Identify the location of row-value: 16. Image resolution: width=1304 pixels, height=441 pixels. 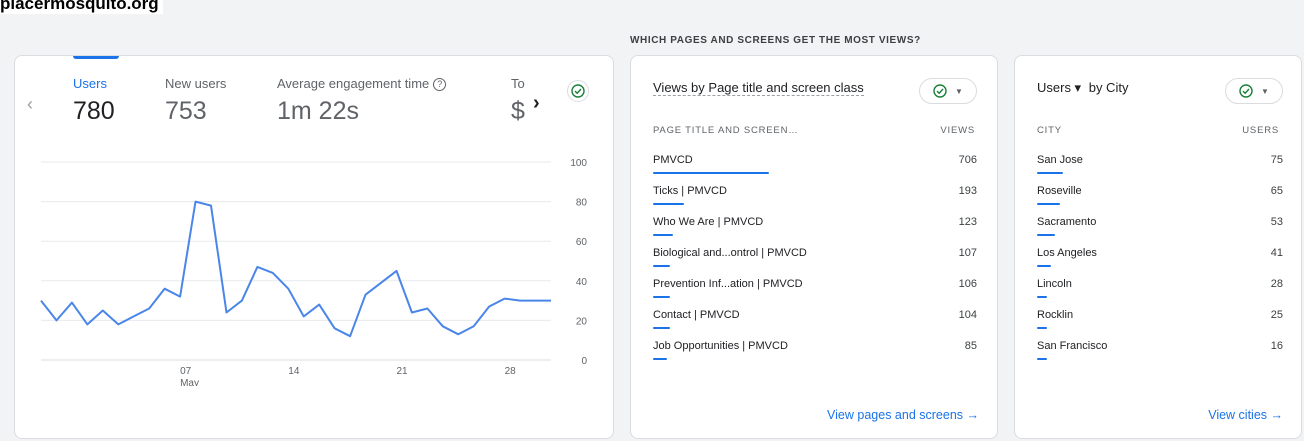
(1276, 346).